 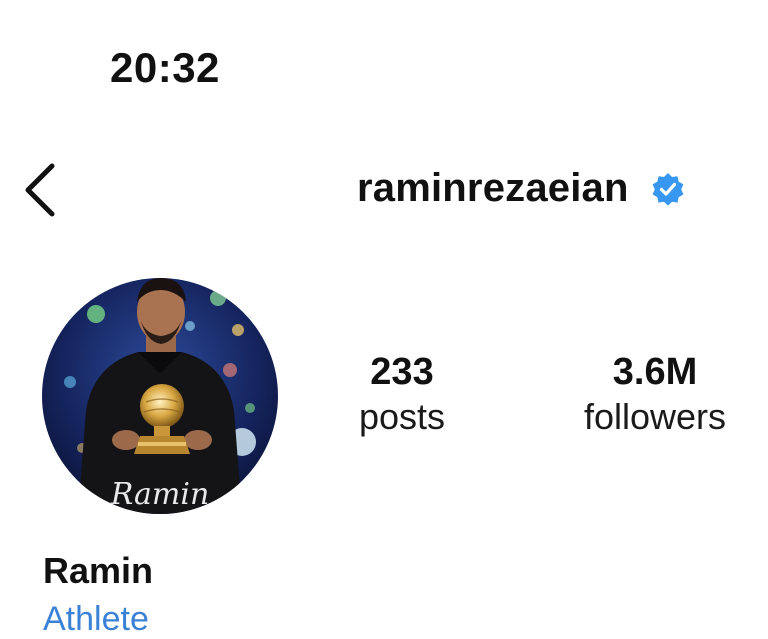 I want to click on status-bar-time: 20:32, so click(x=165, y=67).